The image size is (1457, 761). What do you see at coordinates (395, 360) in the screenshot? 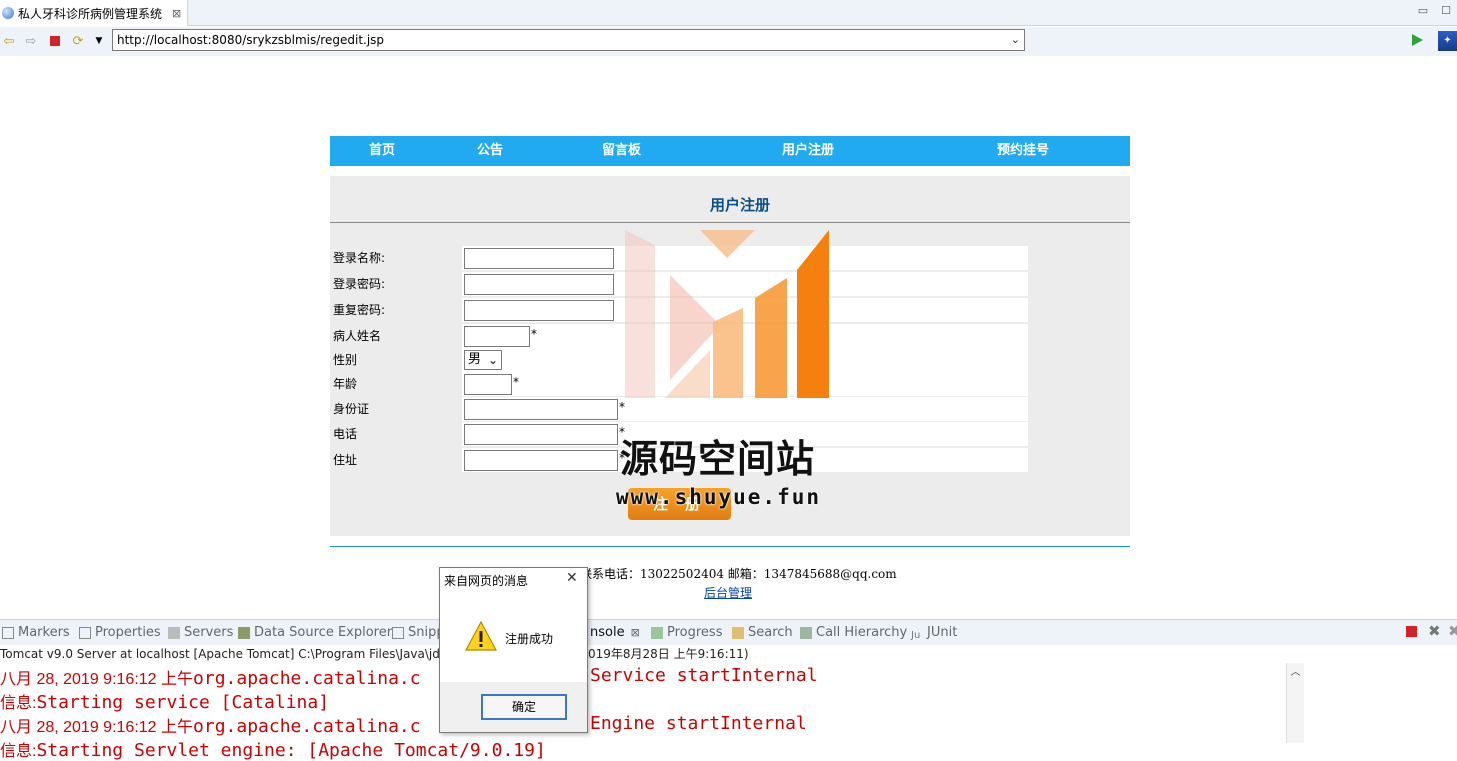
I see `field-label: 性别` at bounding box center [395, 360].